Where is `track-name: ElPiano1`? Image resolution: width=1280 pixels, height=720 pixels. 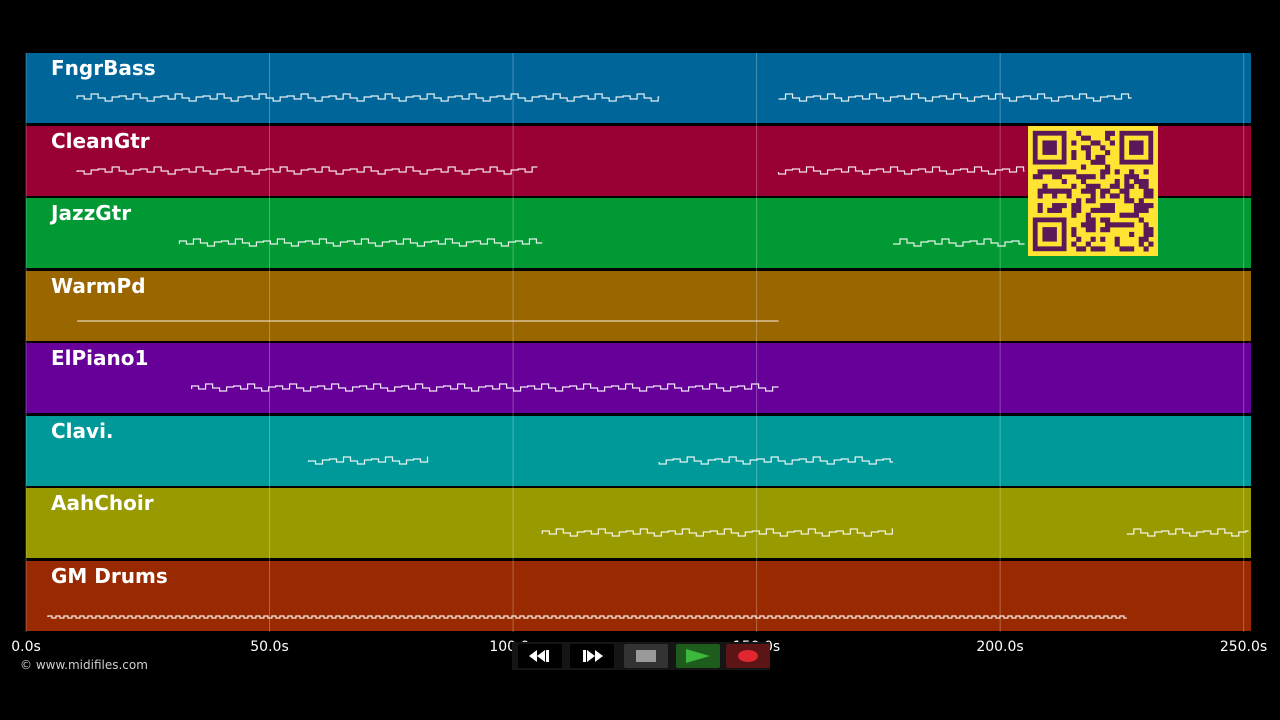
track-name: ElPiano1 is located at coordinates (100, 358).